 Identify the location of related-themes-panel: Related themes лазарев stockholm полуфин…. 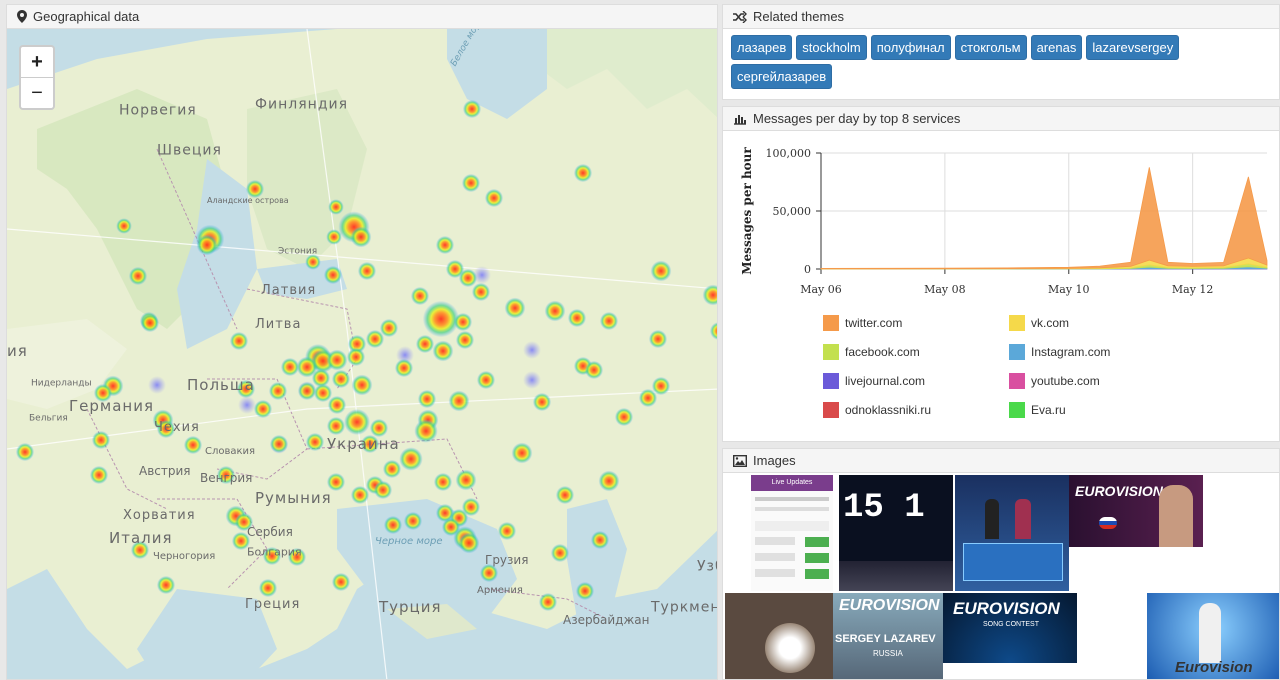
(1001, 52).